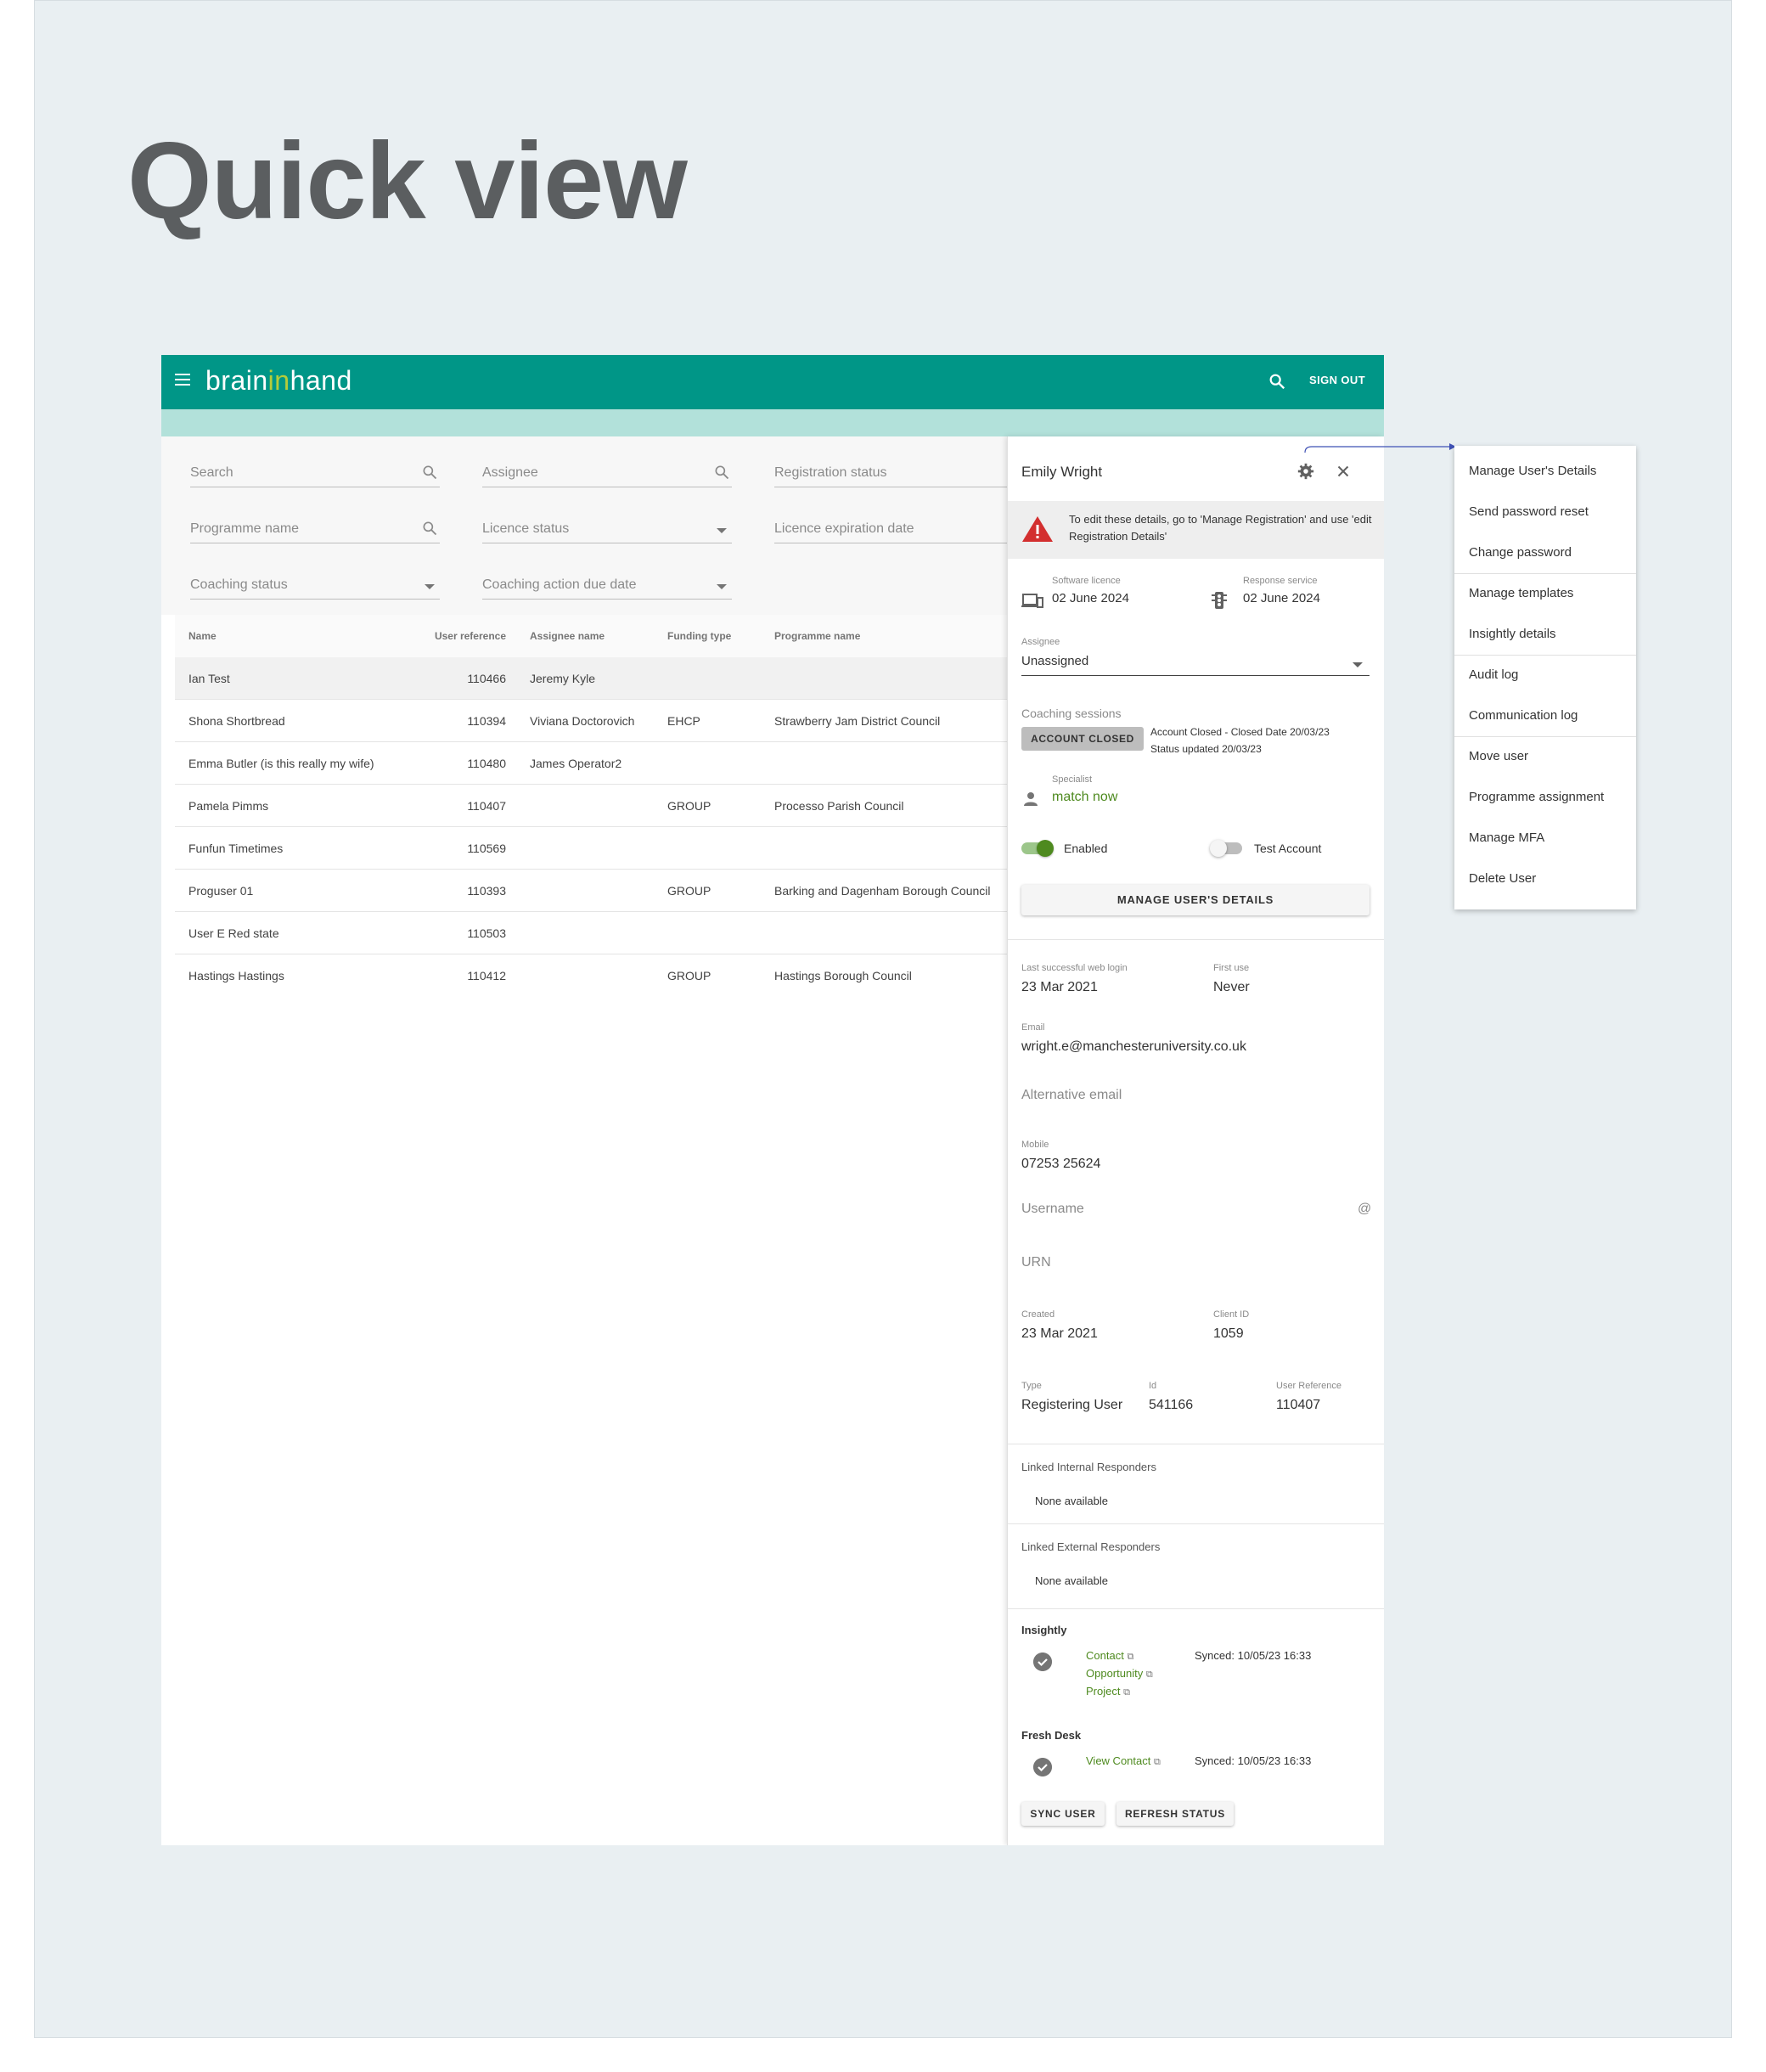 The width and height of the screenshot is (1766, 2072). What do you see at coordinates (699, 636) in the screenshot?
I see `column-header-funding-type: Funding type` at bounding box center [699, 636].